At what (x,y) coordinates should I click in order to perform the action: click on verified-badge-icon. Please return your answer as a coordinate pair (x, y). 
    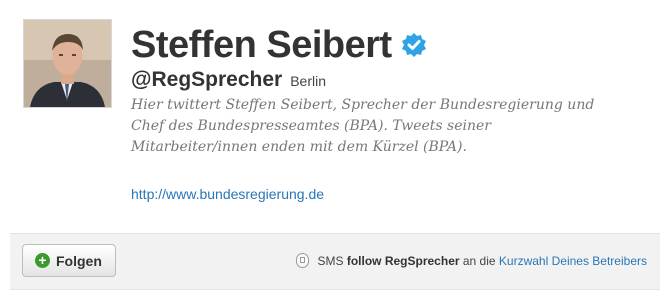
    Looking at the image, I should click on (414, 47).